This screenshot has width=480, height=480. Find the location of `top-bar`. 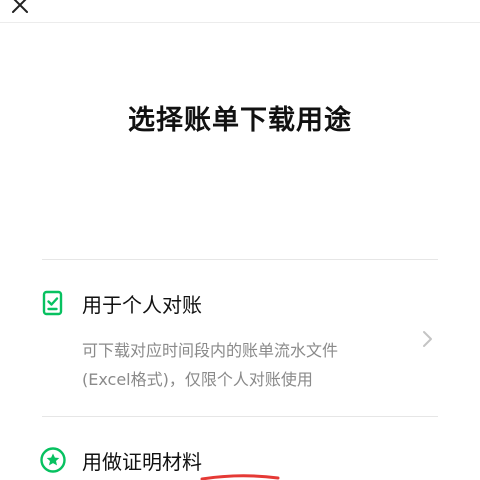

top-bar is located at coordinates (240, 11).